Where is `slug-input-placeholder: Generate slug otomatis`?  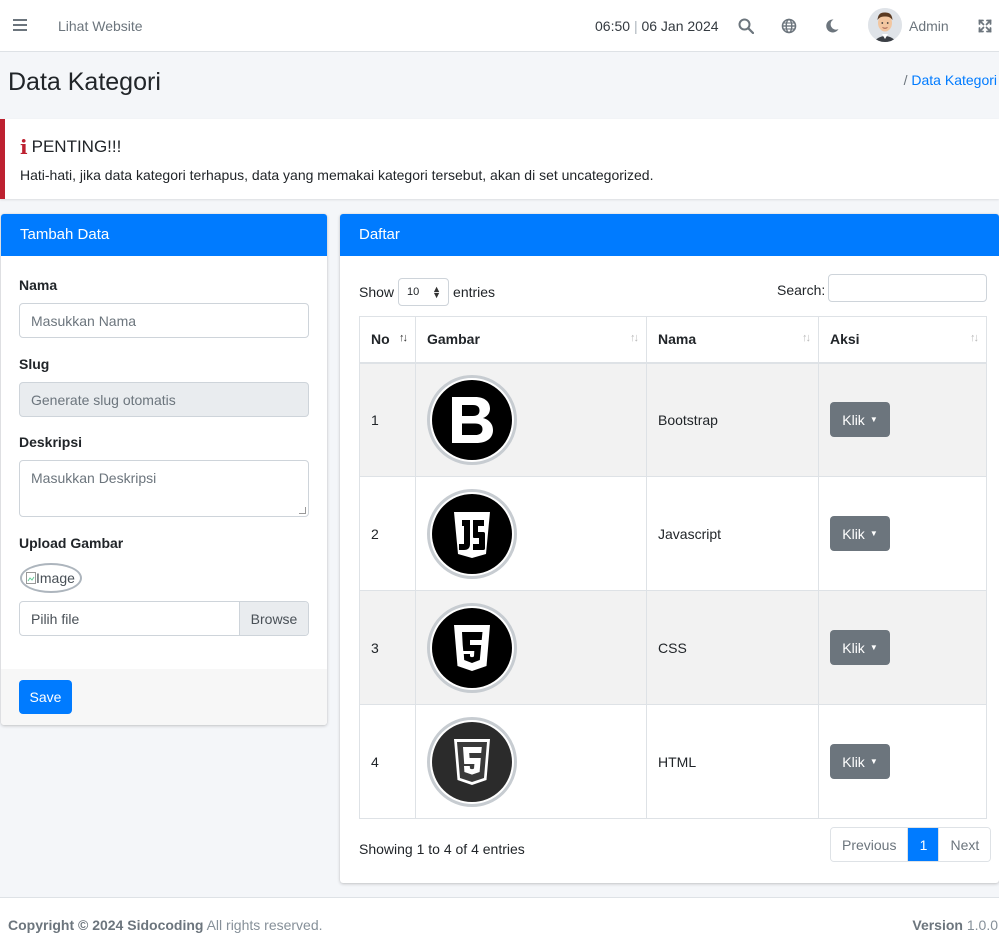
slug-input-placeholder: Generate slug otomatis is located at coordinates (103, 399).